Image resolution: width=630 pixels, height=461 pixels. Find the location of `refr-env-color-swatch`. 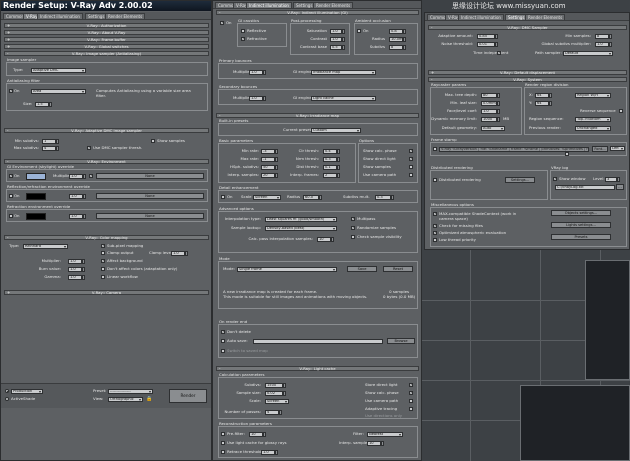

refr-env-color-swatch is located at coordinates (36, 216).